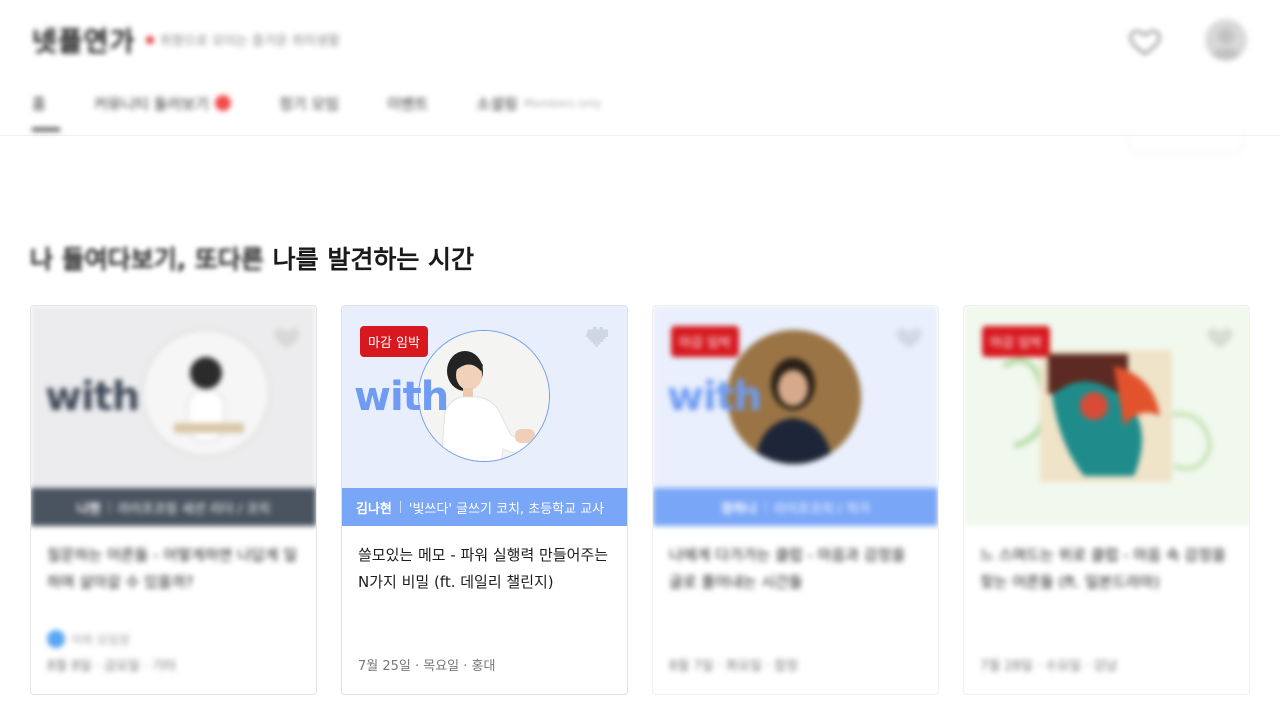  Describe the element at coordinates (56, 639) in the screenshot. I see `host-avatar-icon` at that location.